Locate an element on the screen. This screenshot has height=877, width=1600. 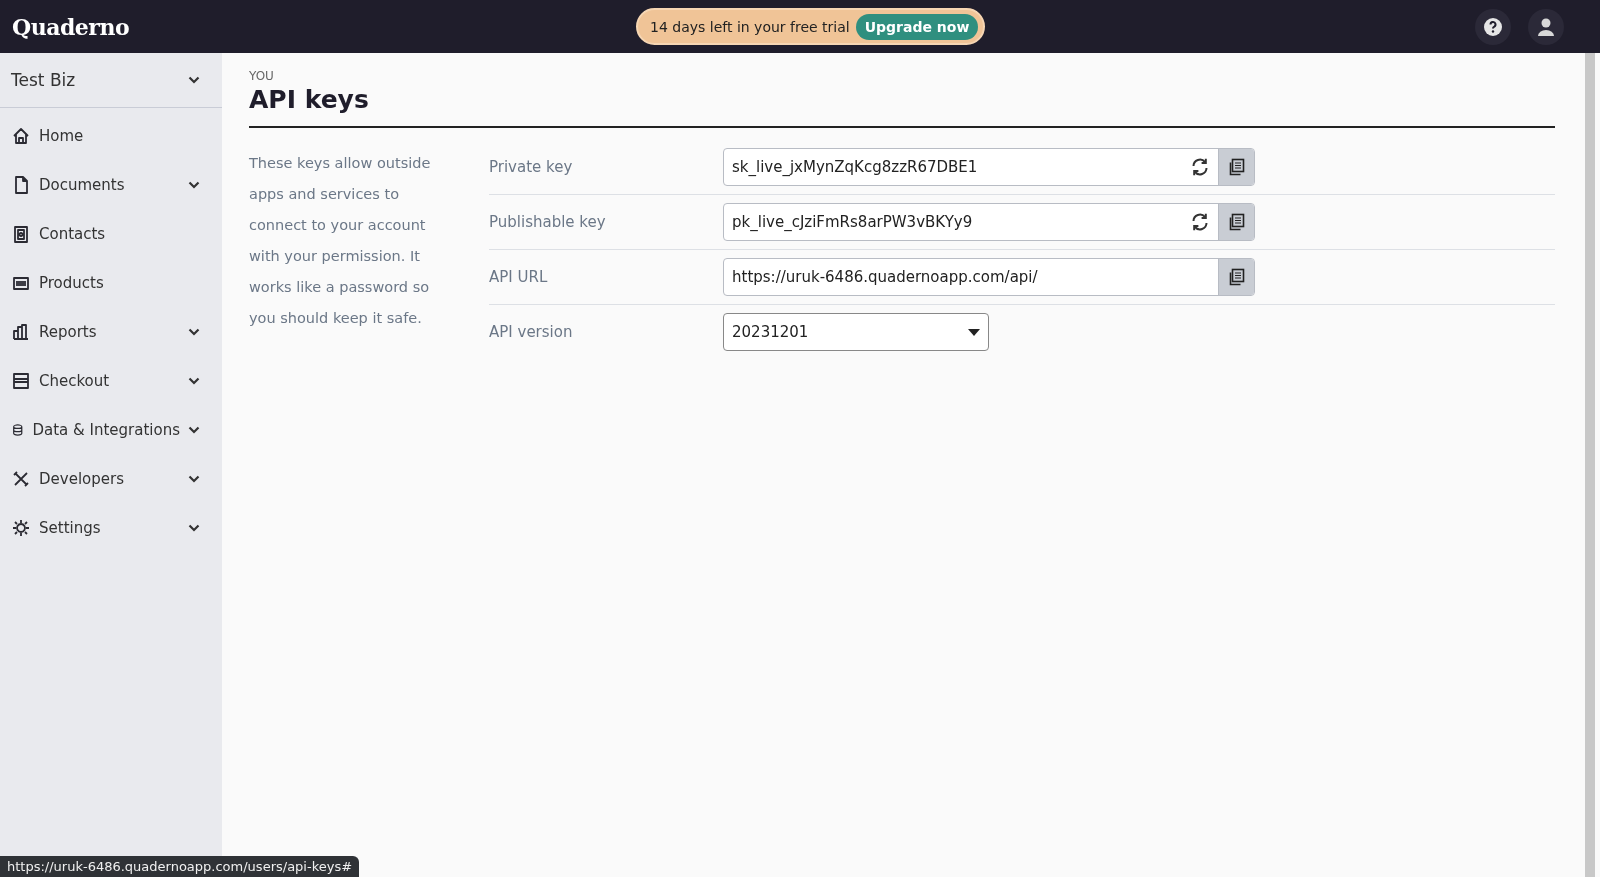
sidebar-item: Checkout is located at coordinates (109, 380).